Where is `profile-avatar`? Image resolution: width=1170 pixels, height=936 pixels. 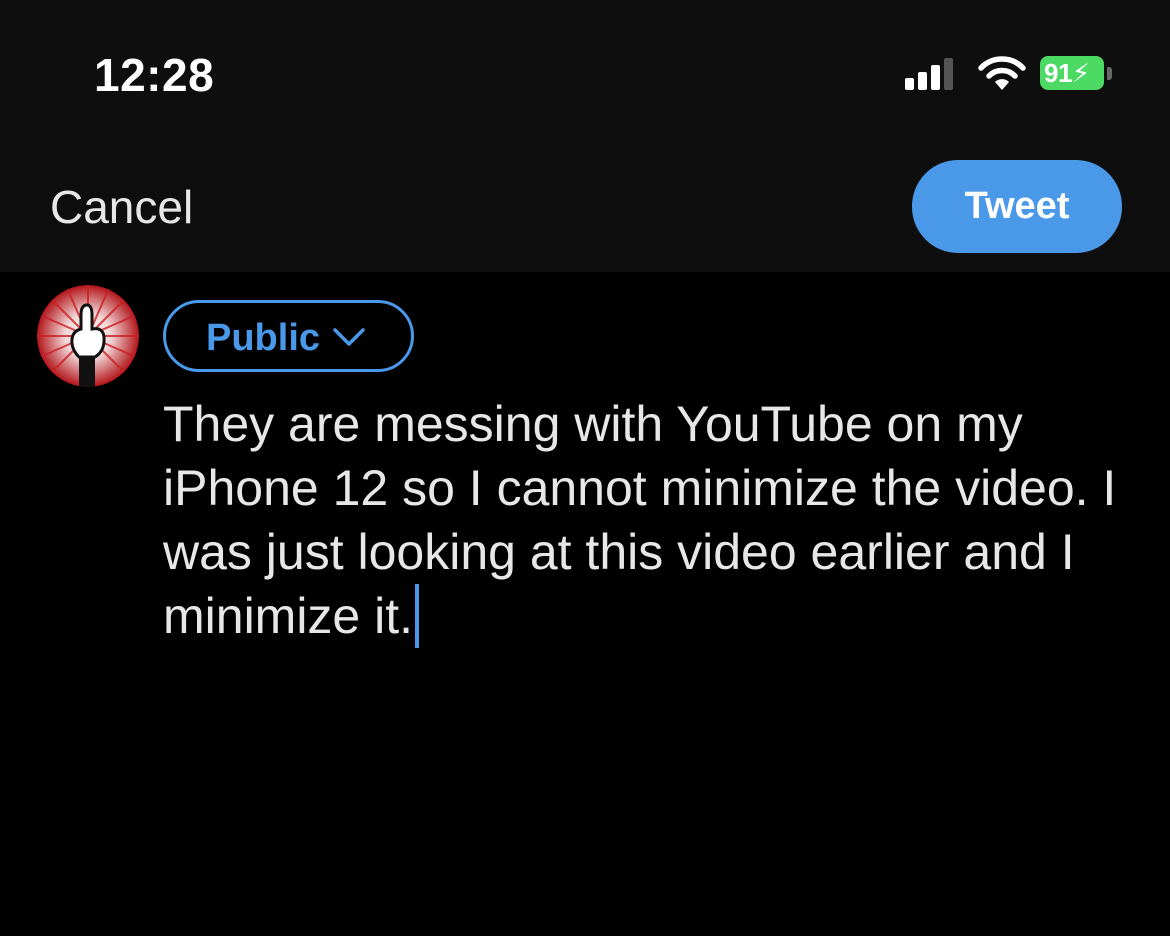 profile-avatar is located at coordinates (88, 336).